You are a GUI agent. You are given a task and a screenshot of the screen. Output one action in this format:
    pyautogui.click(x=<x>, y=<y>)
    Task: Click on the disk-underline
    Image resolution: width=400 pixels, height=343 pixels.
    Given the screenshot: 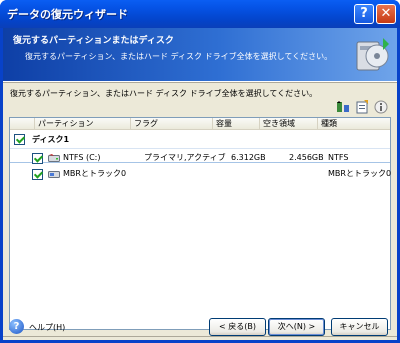 What is the action you would take?
    pyautogui.click(x=200, y=148)
    